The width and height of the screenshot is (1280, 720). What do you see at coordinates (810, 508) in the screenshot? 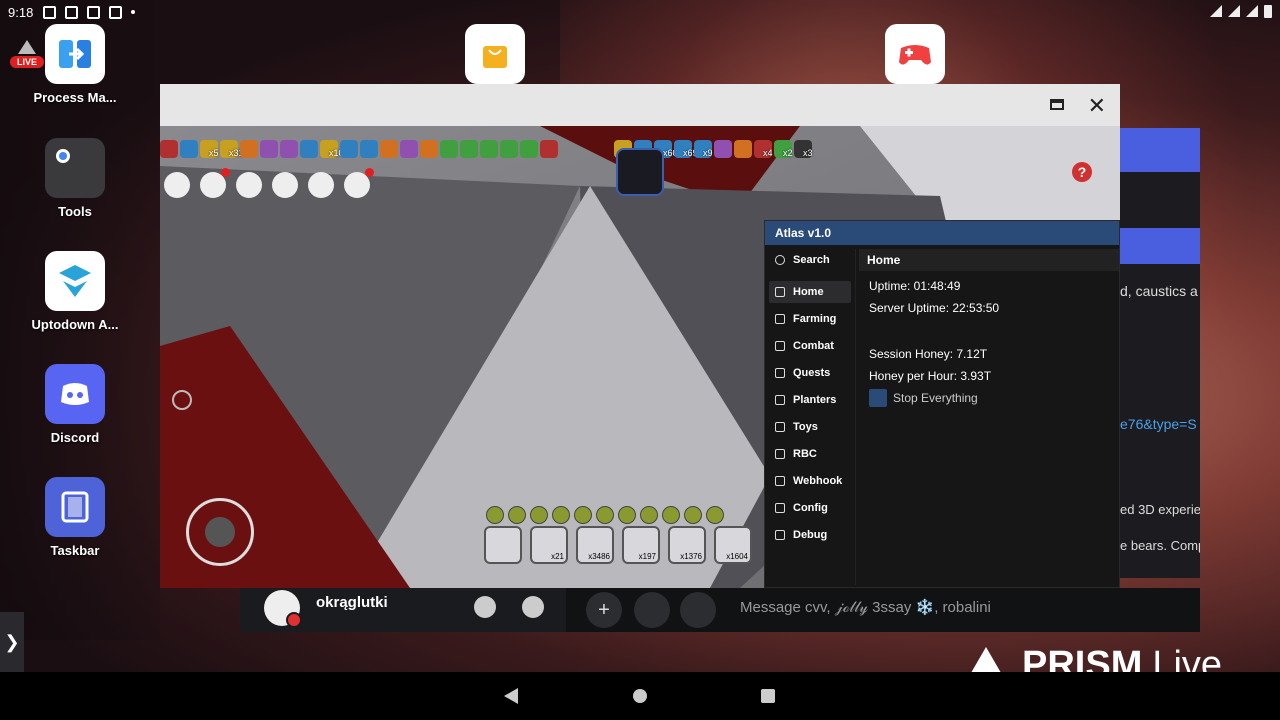
I see `atlas-nav-config: Config` at bounding box center [810, 508].